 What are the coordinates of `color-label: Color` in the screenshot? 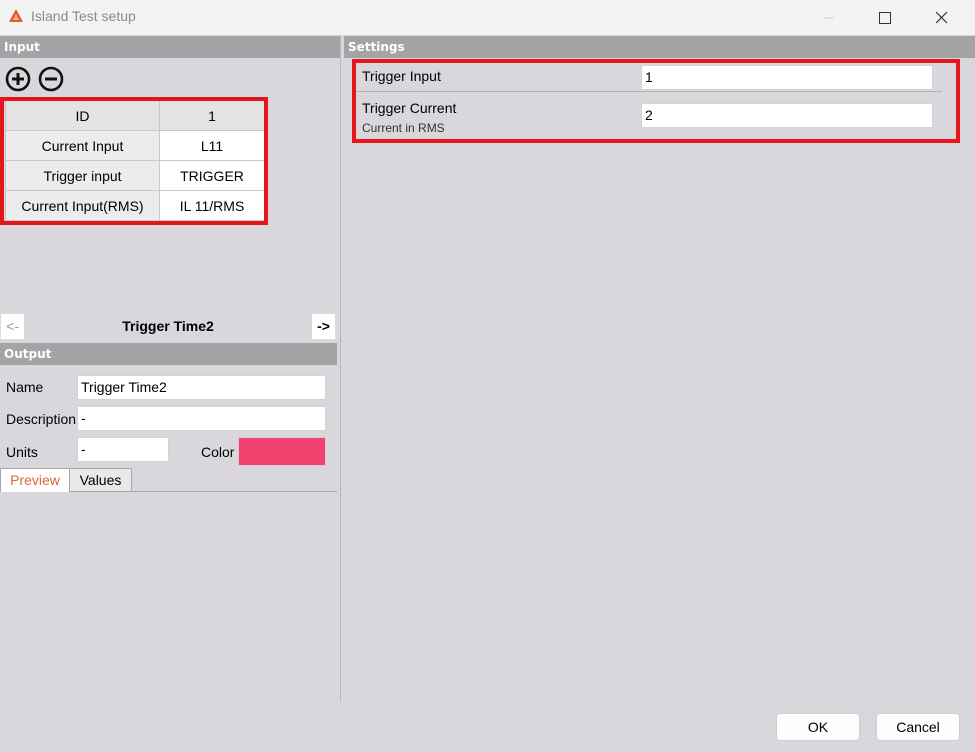 It's located at (218, 452).